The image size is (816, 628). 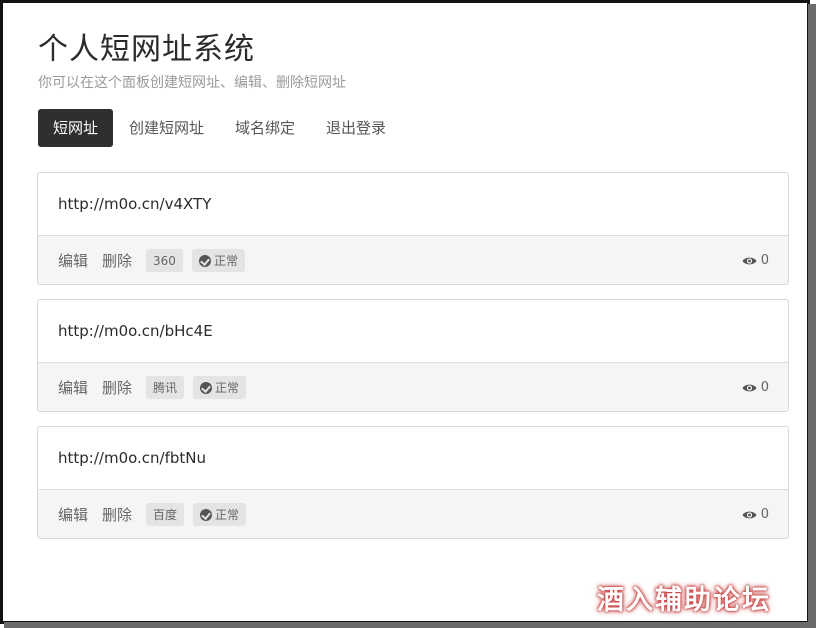 What do you see at coordinates (413, 260) in the screenshot?
I see `card-footer: 编辑 删除 360 正常 0` at bounding box center [413, 260].